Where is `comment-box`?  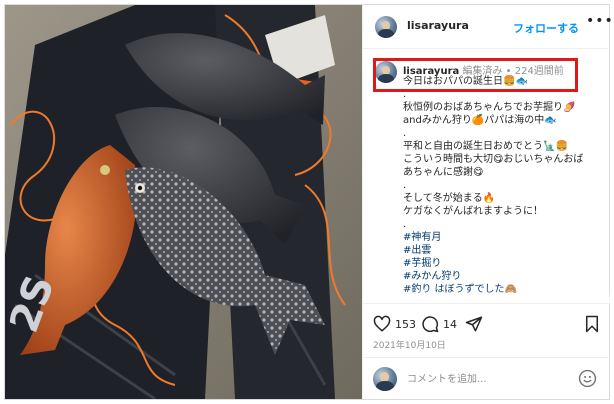
comment-box is located at coordinates (486, 378).